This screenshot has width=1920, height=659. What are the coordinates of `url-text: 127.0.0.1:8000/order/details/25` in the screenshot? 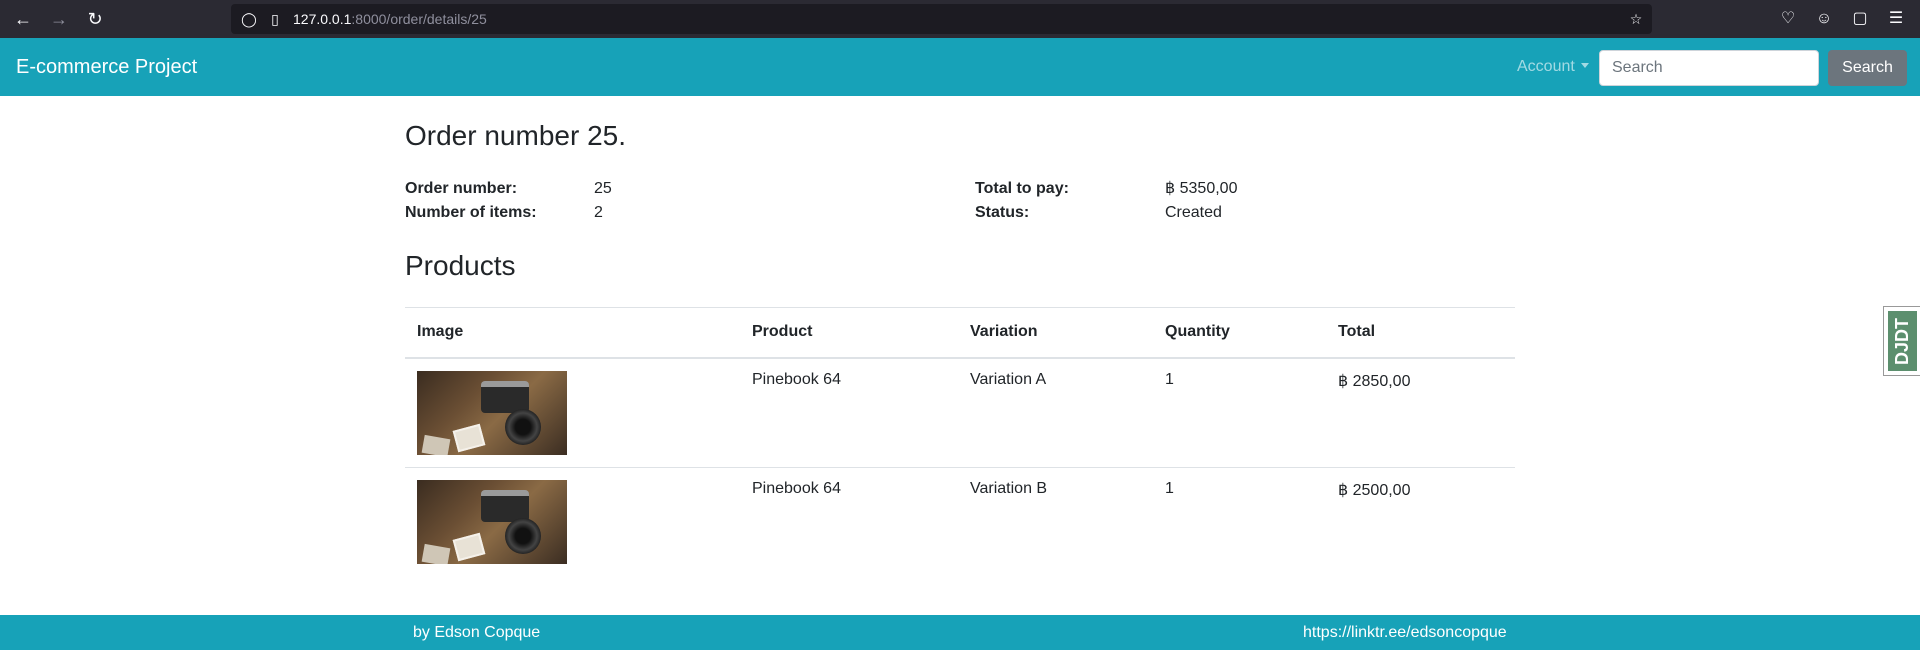 It's located at (390, 19).